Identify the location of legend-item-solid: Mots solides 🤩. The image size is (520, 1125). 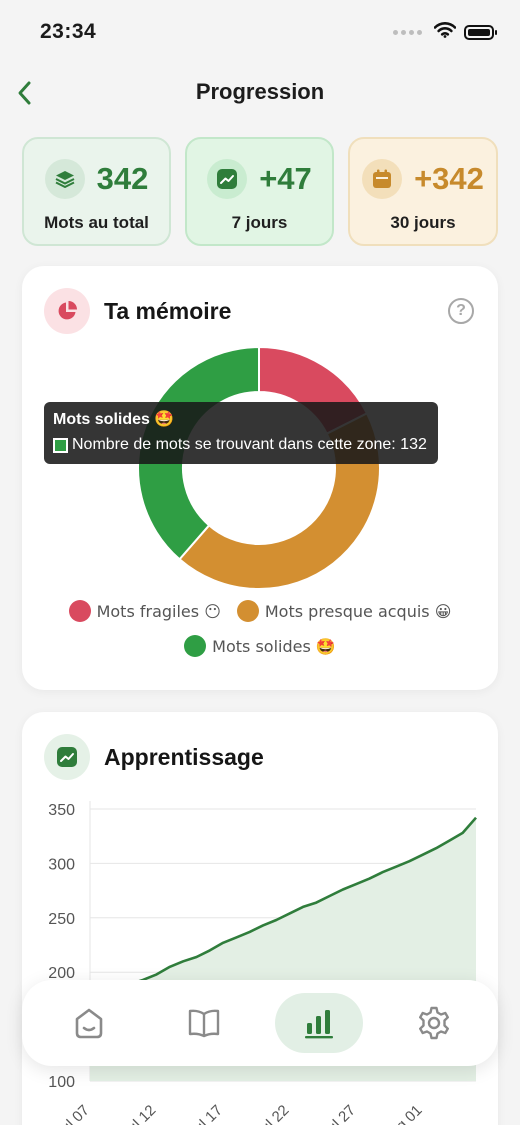
(260, 646).